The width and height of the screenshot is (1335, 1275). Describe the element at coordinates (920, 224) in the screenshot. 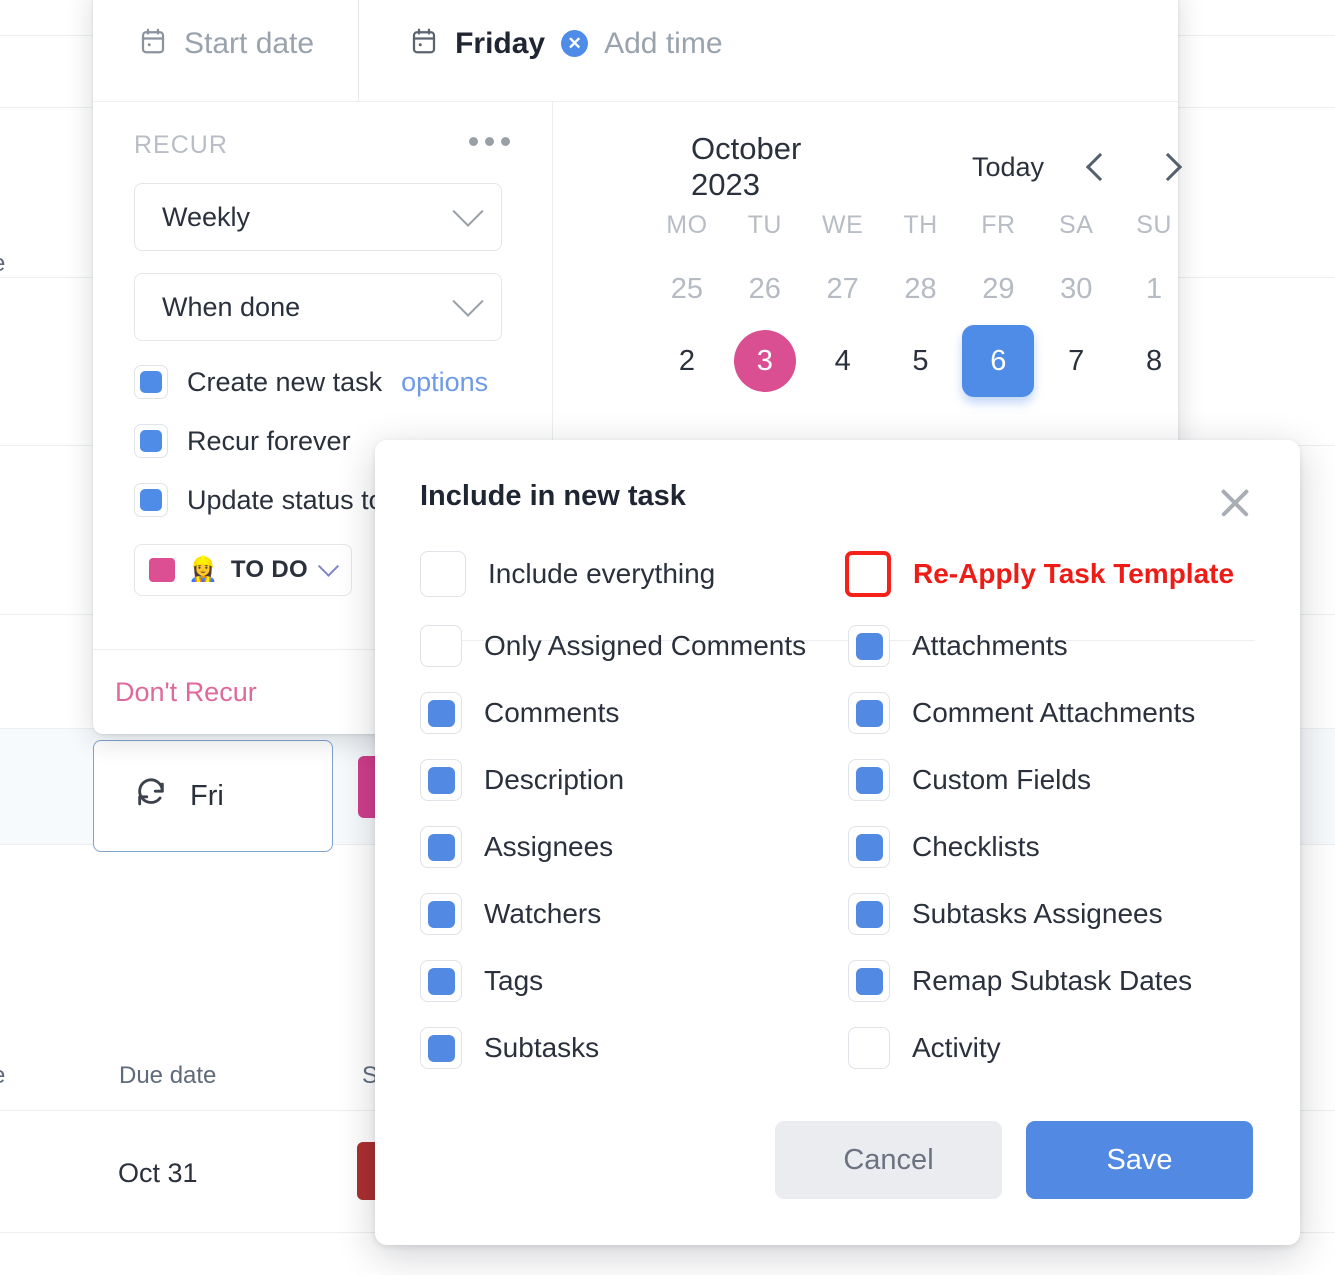

I see `calendar-weekday: TH` at that location.